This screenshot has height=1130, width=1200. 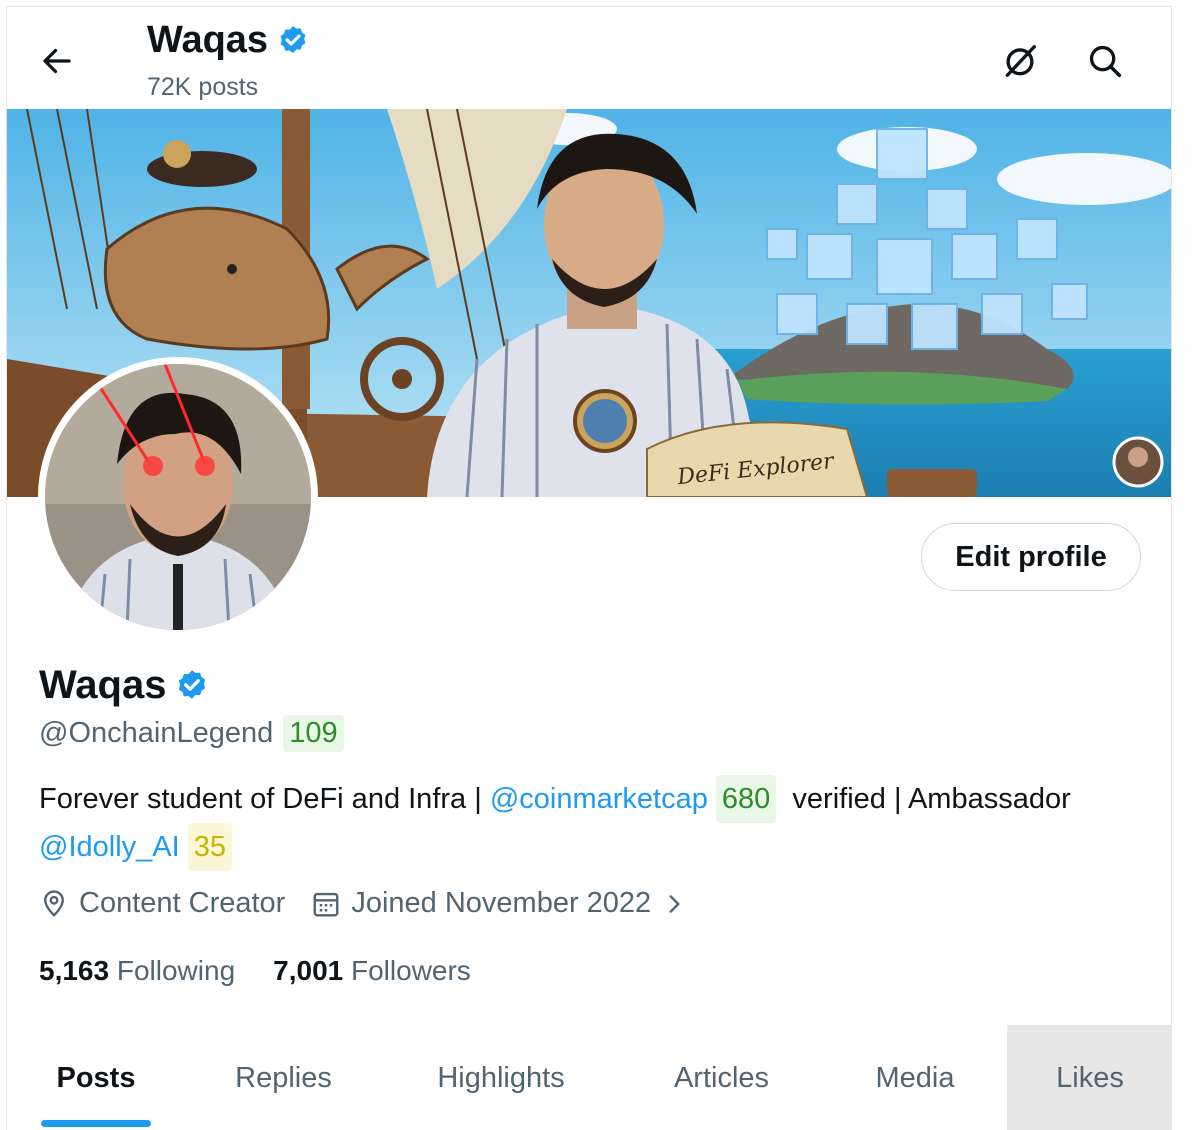 What do you see at coordinates (326, 904) in the screenshot?
I see `calendar-icon` at bounding box center [326, 904].